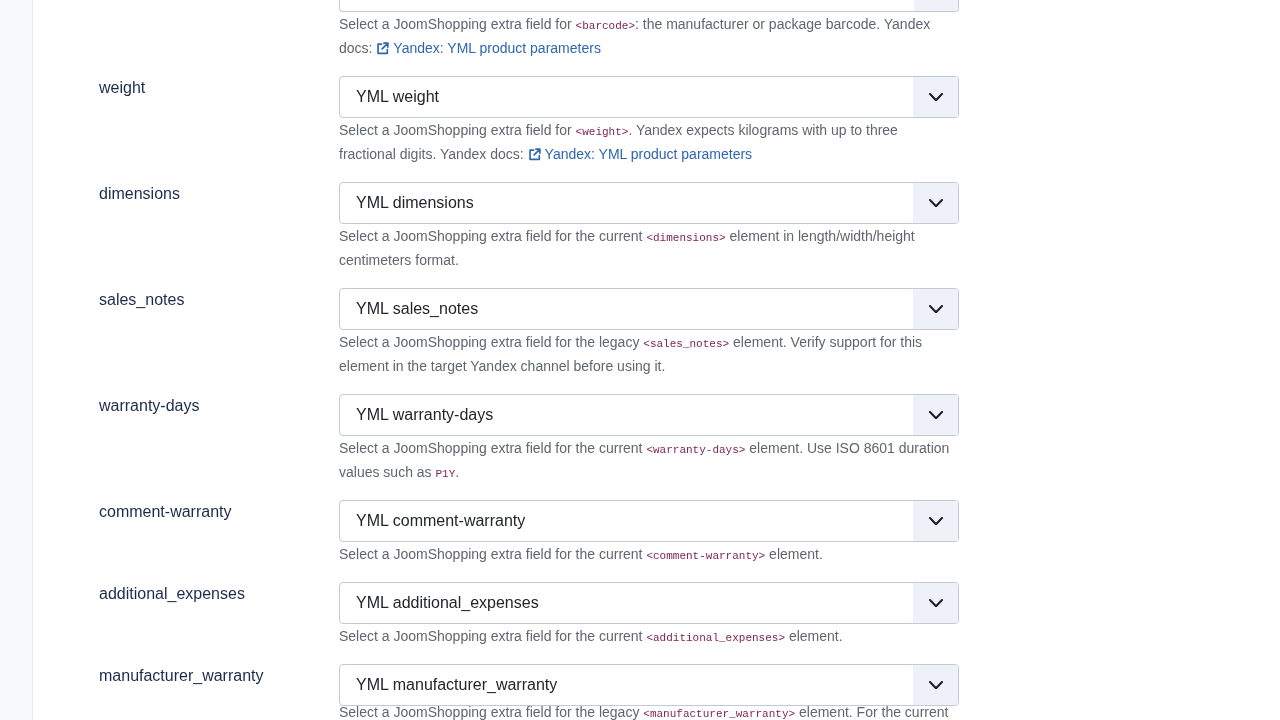 The image size is (1280, 720). What do you see at coordinates (649, 603) in the screenshot?
I see `select-field: YML additional_expenses` at bounding box center [649, 603].